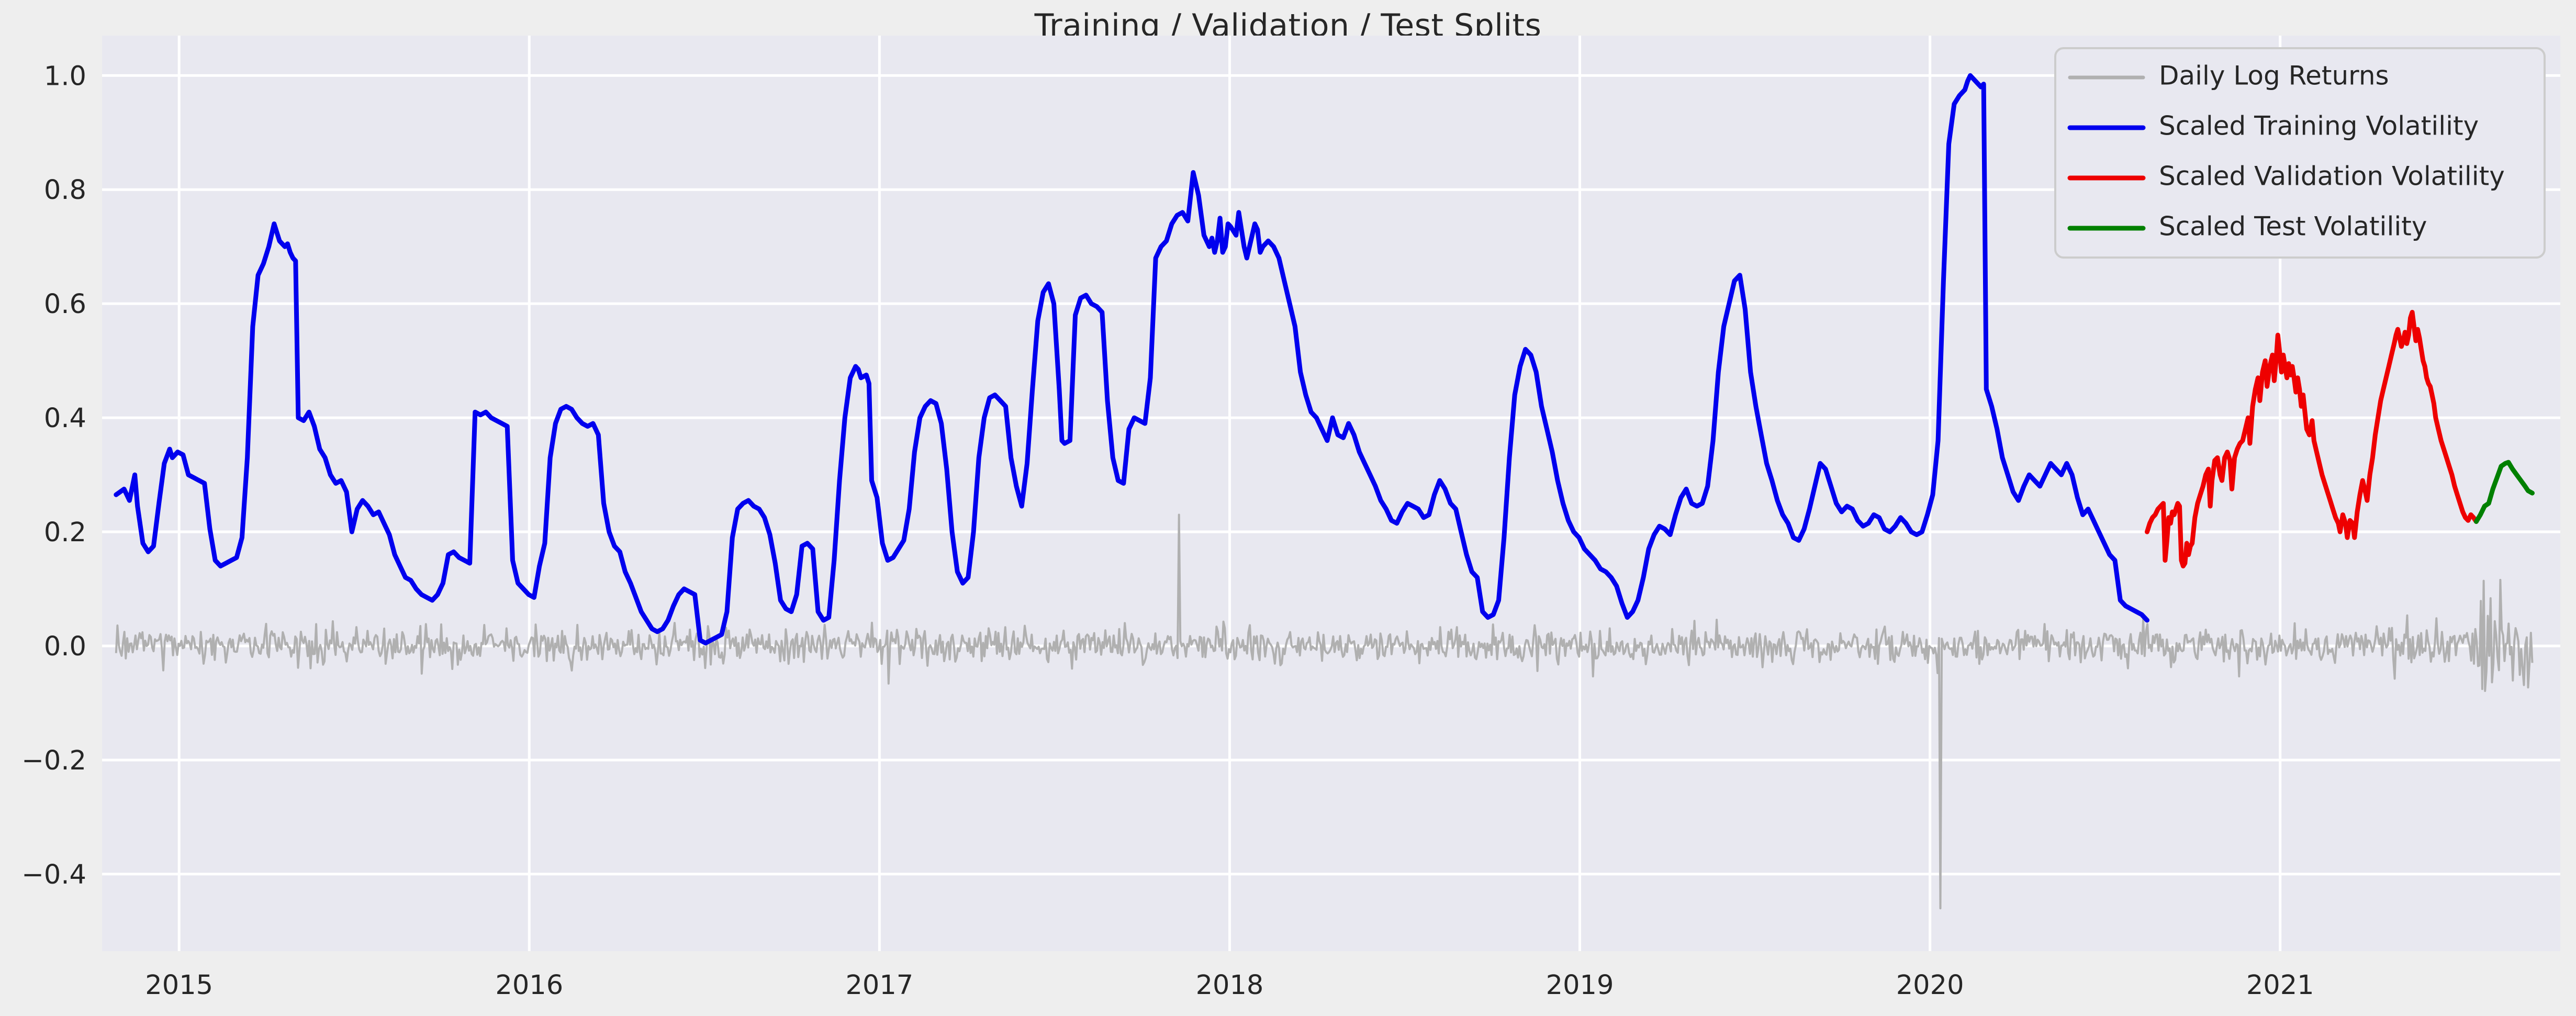 This screenshot has height=1016, width=2576. Describe the element at coordinates (65, 304) in the screenshot. I see `ytick-label-2: 0.6` at that location.